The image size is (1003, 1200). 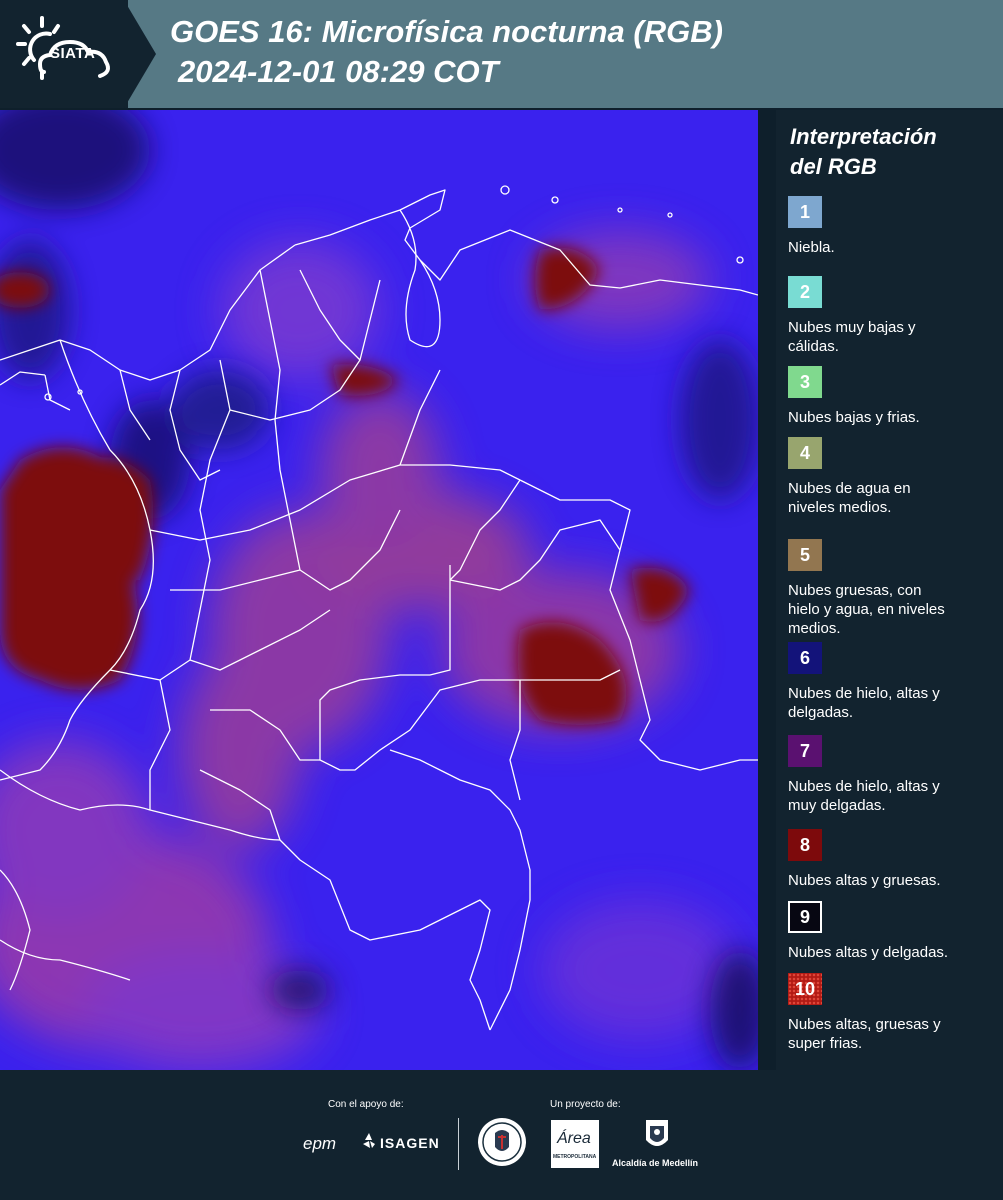 I want to click on epm-logo: epm, so click(x=319, y=1144).